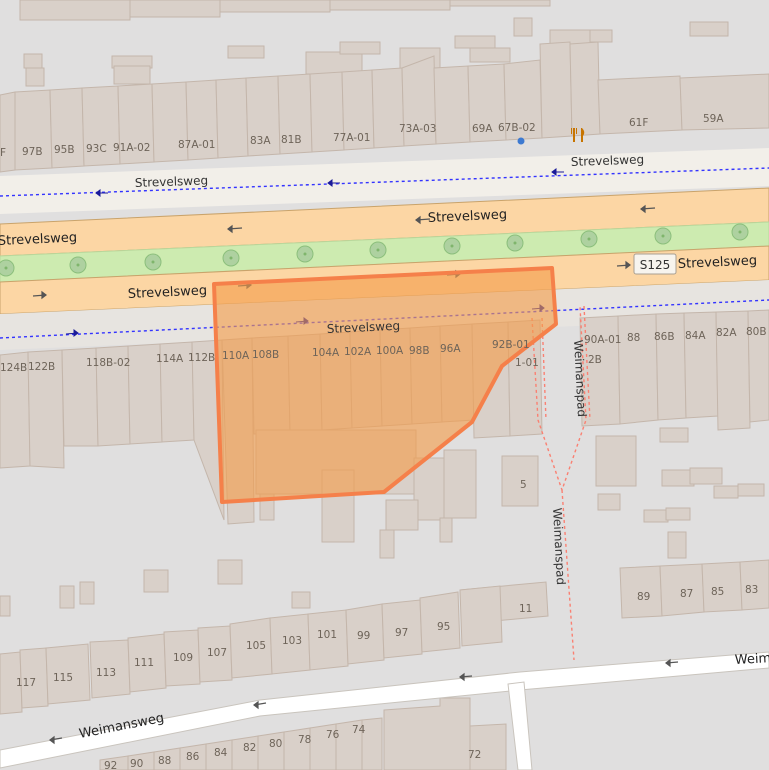 The height and width of the screenshot is (770, 769). I want to click on house-number: 74, so click(359, 730).